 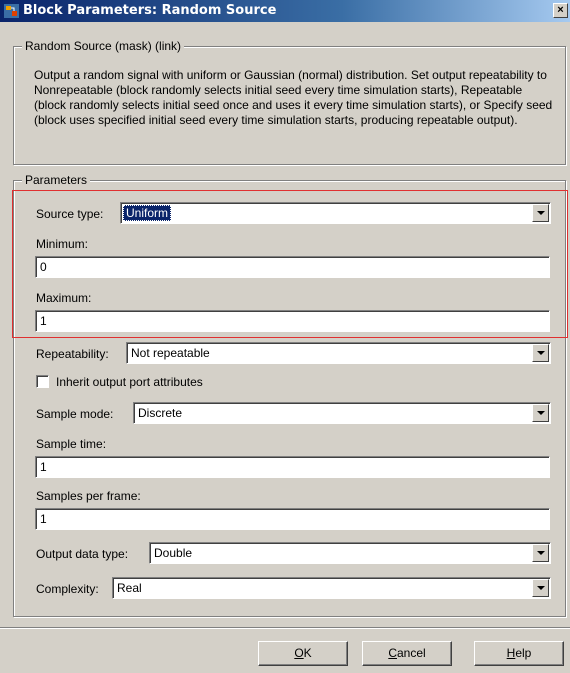 What do you see at coordinates (64, 298) in the screenshot?
I see `maximum-label: Maximum:` at bounding box center [64, 298].